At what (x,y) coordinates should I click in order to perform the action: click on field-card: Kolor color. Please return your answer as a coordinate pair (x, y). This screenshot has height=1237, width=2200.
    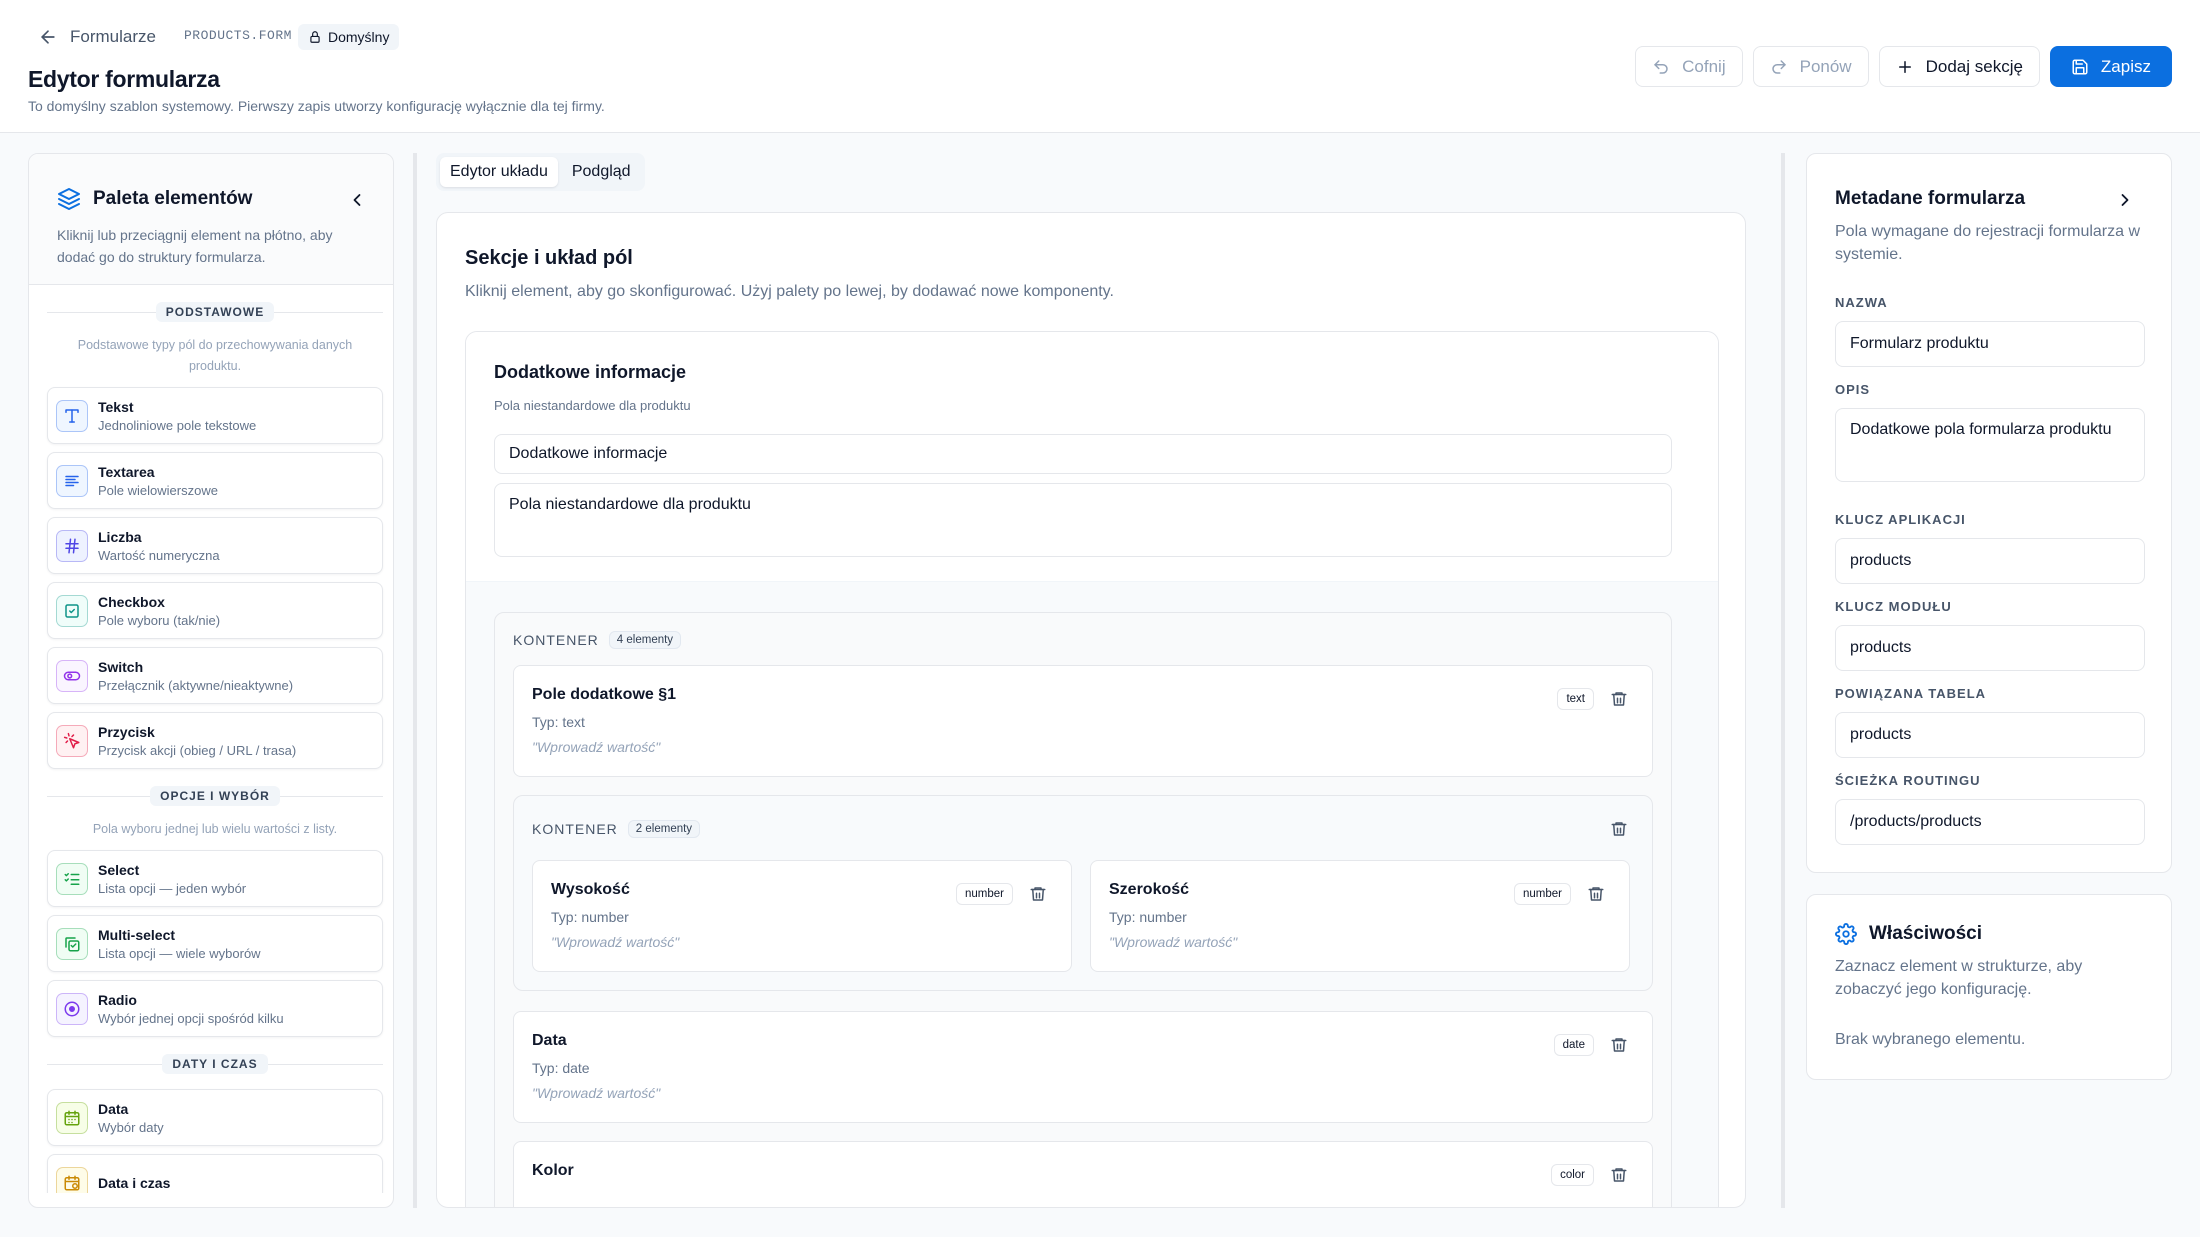
    Looking at the image, I should click on (1083, 1174).